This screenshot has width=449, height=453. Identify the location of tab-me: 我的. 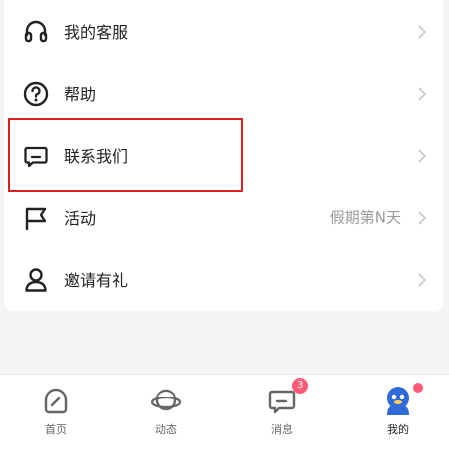
(395, 414).